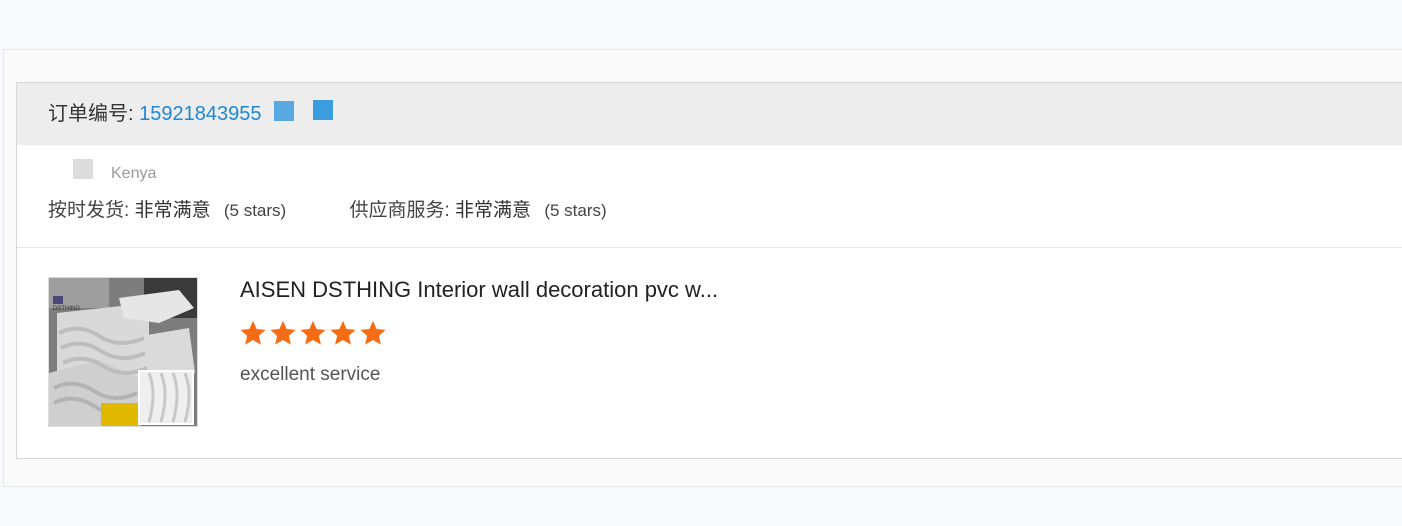 The width and height of the screenshot is (1402, 526). Describe the element at coordinates (575, 210) in the screenshot. I see `supplier-service-stars: (5 stars)` at that location.